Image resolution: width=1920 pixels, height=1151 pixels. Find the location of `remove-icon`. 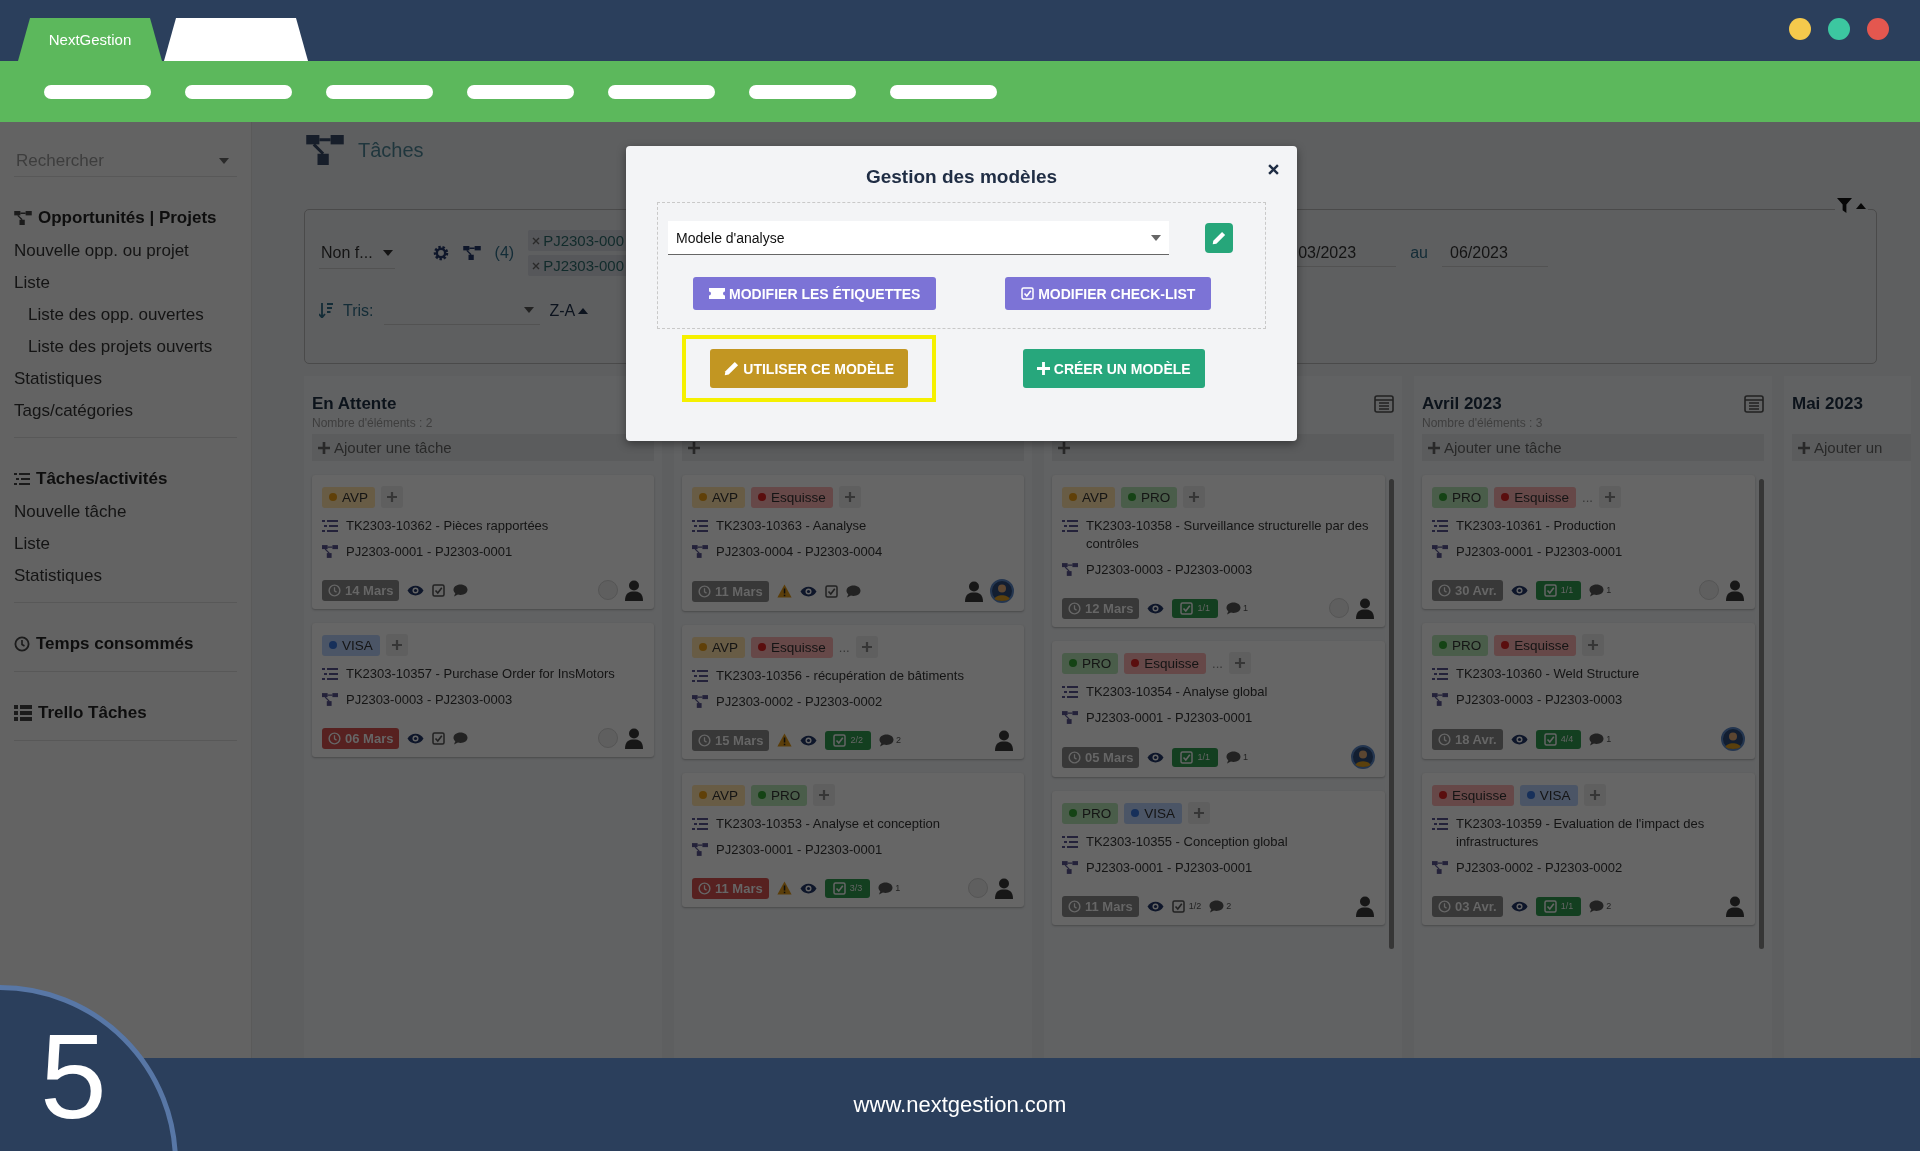

remove-icon is located at coordinates (536, 240).